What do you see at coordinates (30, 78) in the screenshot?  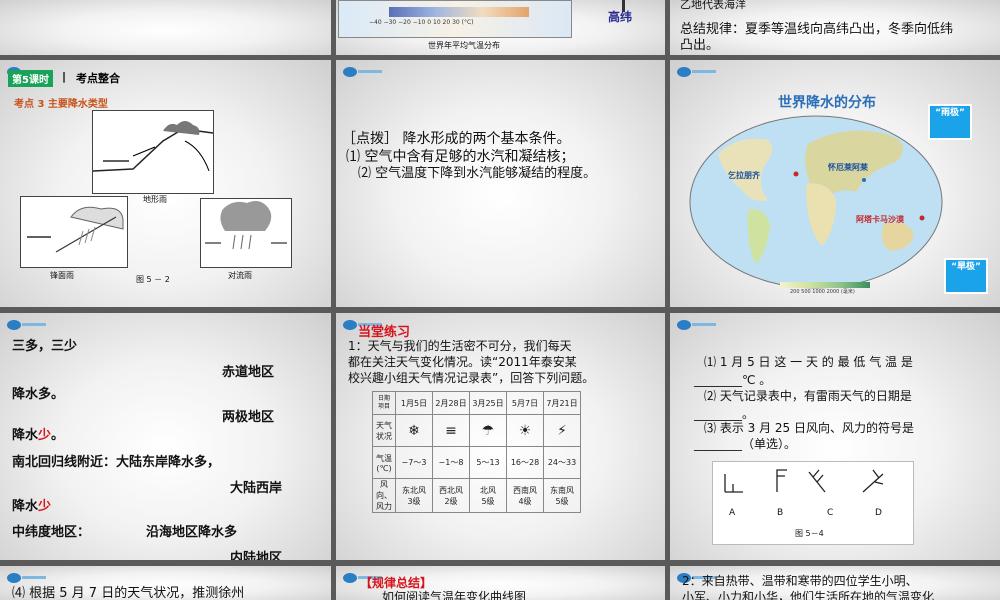 I see `lesson-tag: 第5课时` at bounding box center [30, 78].